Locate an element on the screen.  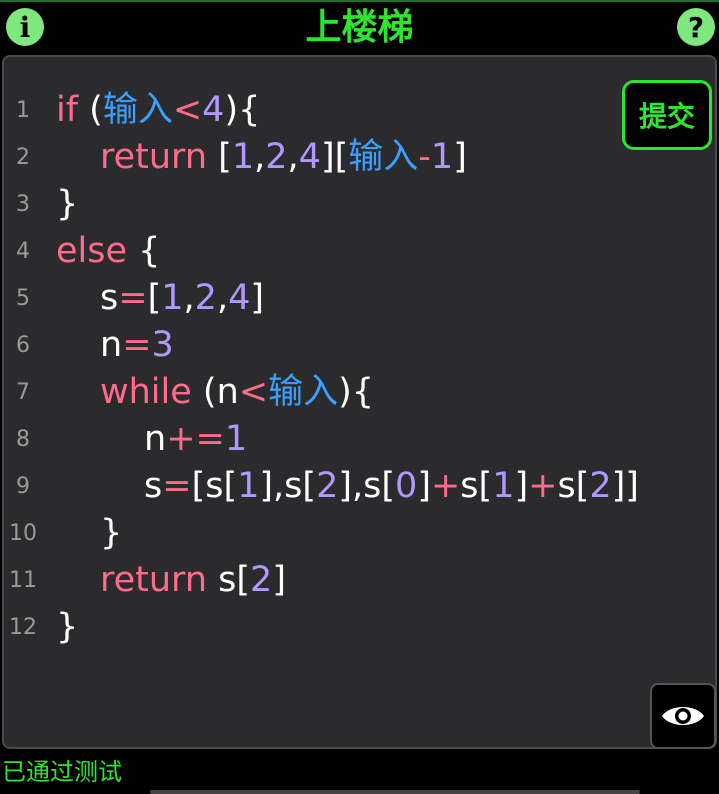
code-text: return s[2] is located at coordinates (171, 580).